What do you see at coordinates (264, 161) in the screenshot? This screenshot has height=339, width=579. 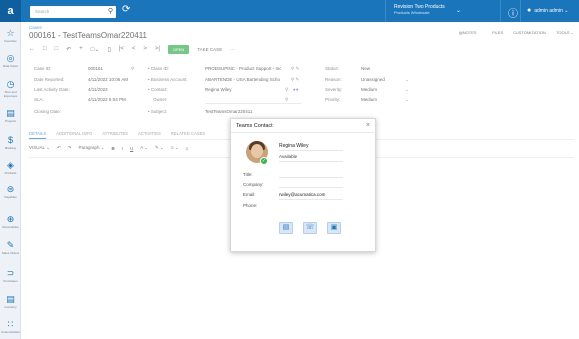 I see `available-status-icon: ✓` at bounding box center [264, 161].